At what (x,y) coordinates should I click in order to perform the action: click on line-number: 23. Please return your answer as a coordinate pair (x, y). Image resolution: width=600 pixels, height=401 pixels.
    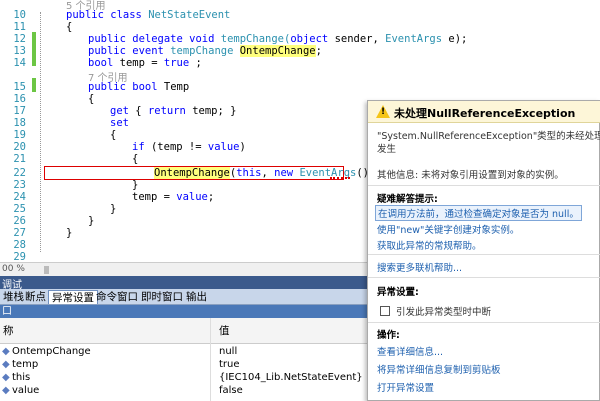
    Looking at the image, I should click on (19, 185).